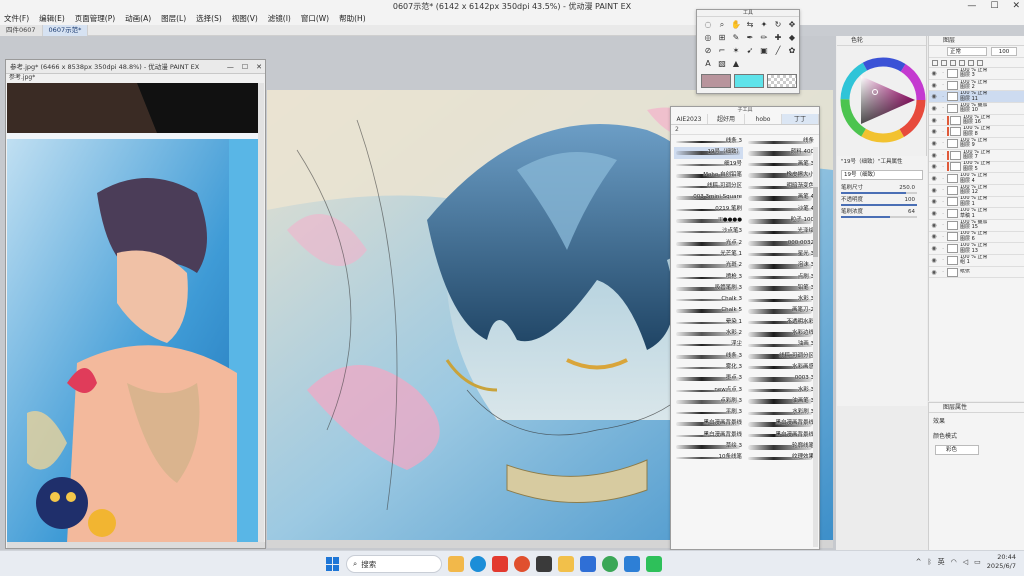  I want to click on object-tool-icon: ✥, so click(792, 24).